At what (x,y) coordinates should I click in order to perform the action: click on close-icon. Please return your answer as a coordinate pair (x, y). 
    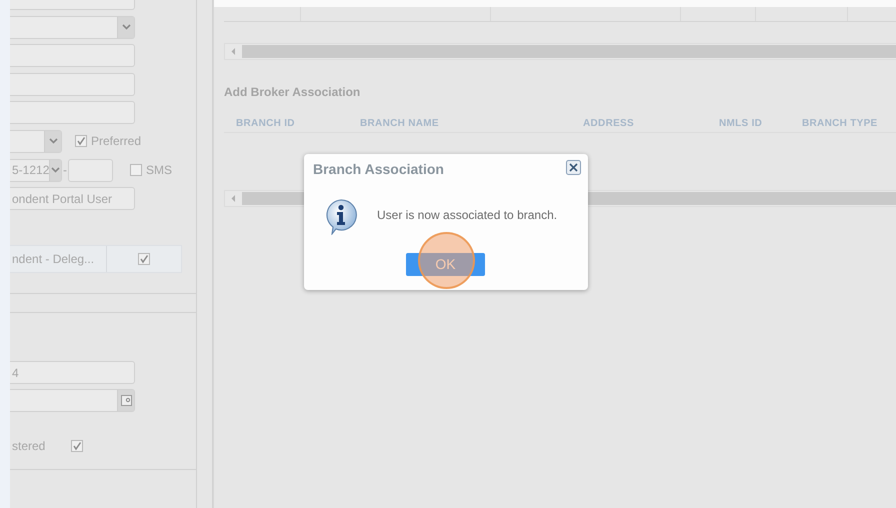
    Looking at the image, I should click on (573, 167).